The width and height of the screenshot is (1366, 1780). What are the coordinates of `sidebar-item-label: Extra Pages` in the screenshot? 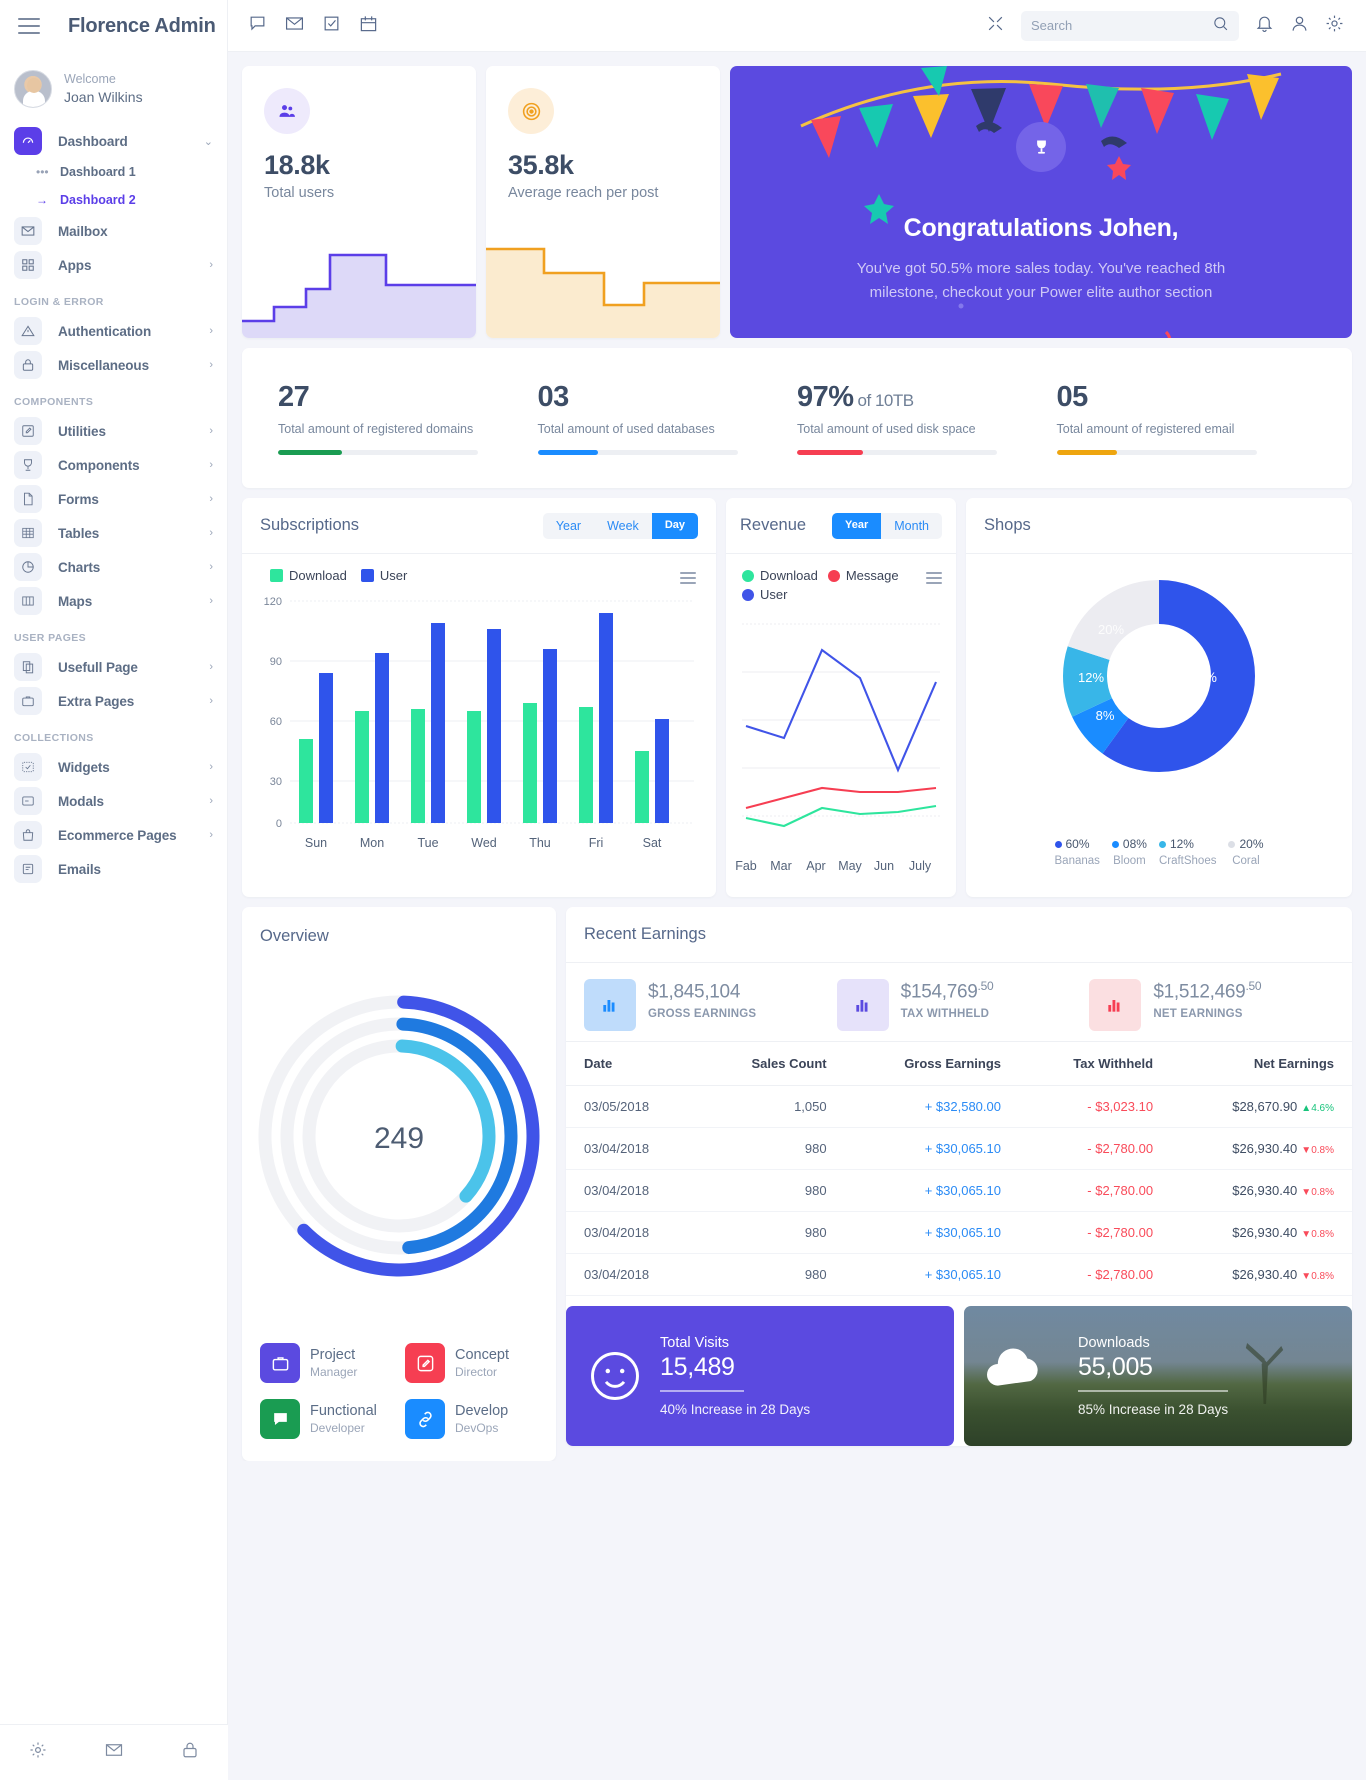 It's located at (96, 701).